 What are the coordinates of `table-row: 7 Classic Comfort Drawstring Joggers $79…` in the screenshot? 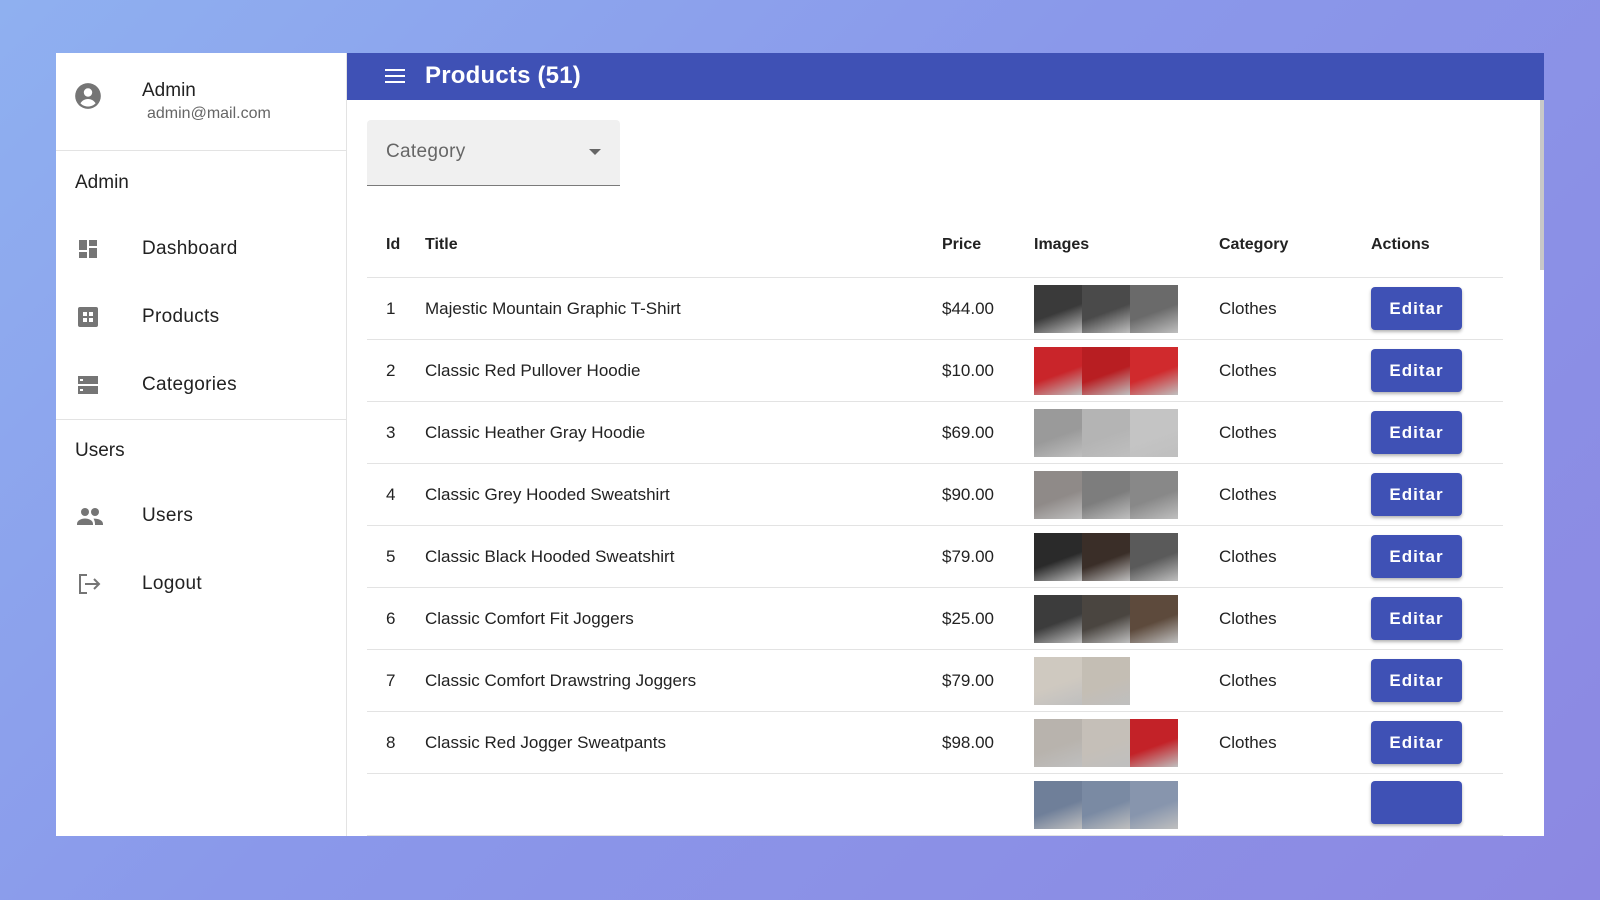 It's located at (935, 680).